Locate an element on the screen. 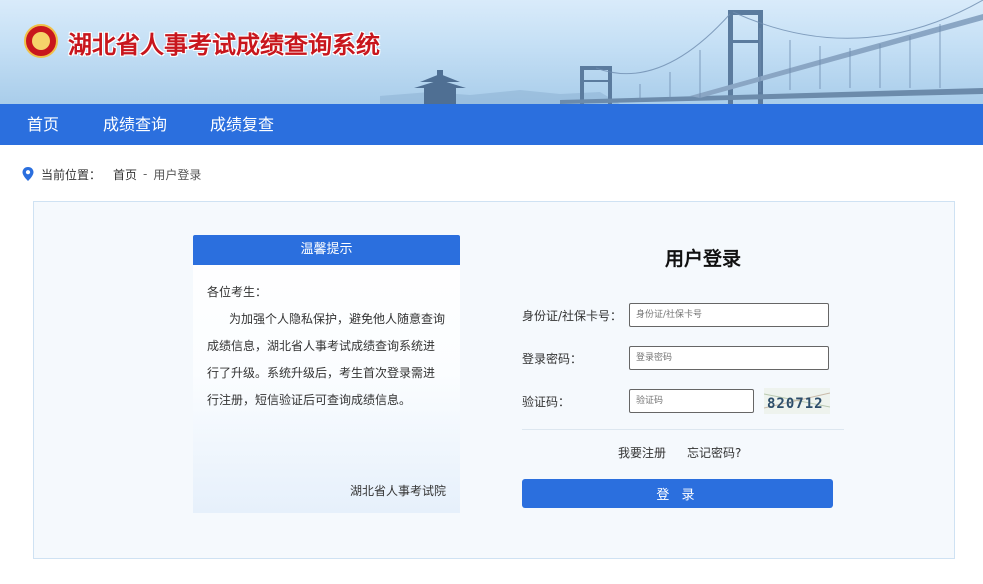 This screenshot has height=584, width=983. login-button: 登 录 is located at coordinates (677, 493).